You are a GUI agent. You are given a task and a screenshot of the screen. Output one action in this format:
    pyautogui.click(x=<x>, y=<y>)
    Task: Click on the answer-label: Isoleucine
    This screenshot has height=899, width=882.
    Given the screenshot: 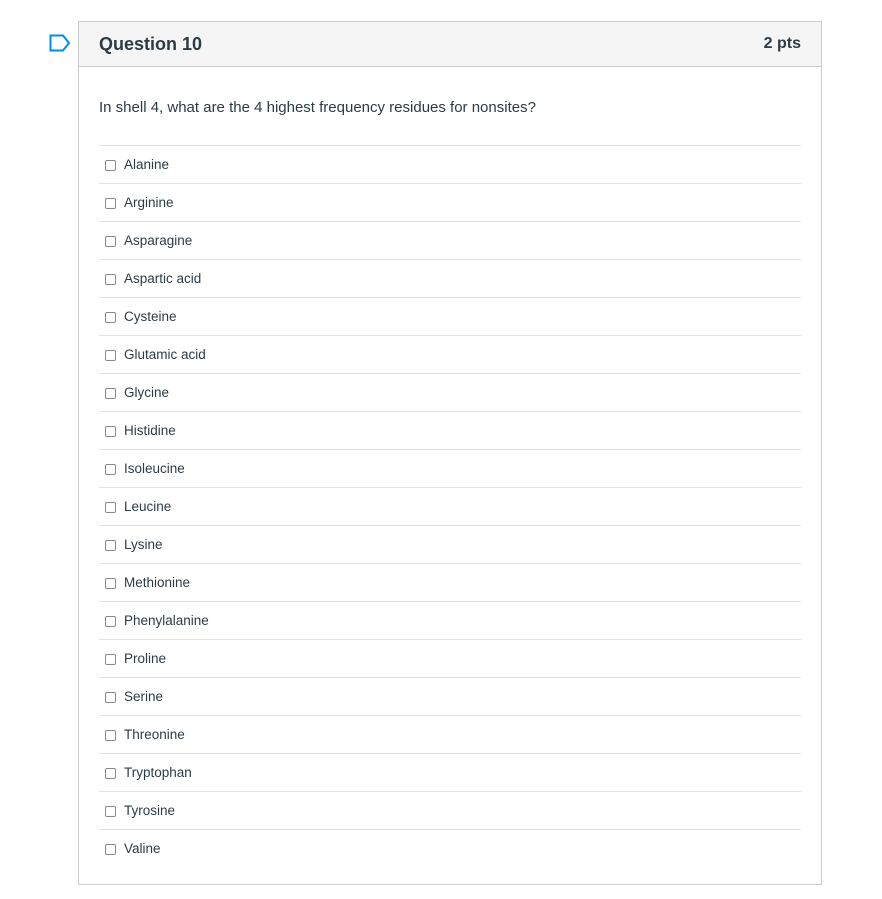 What is the action you would take?
    pyautogui.click(x=154, y=468)
    